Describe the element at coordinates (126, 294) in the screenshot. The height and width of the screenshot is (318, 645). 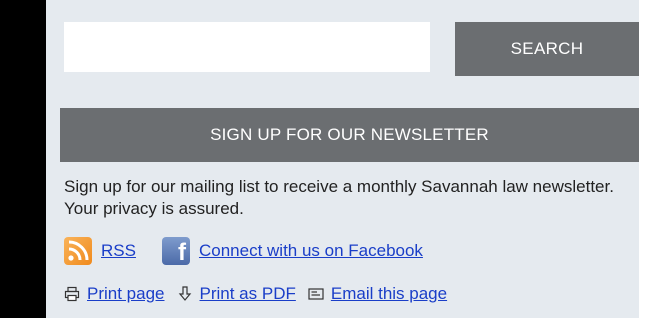
I see `print-page-link: Print page` at that location.